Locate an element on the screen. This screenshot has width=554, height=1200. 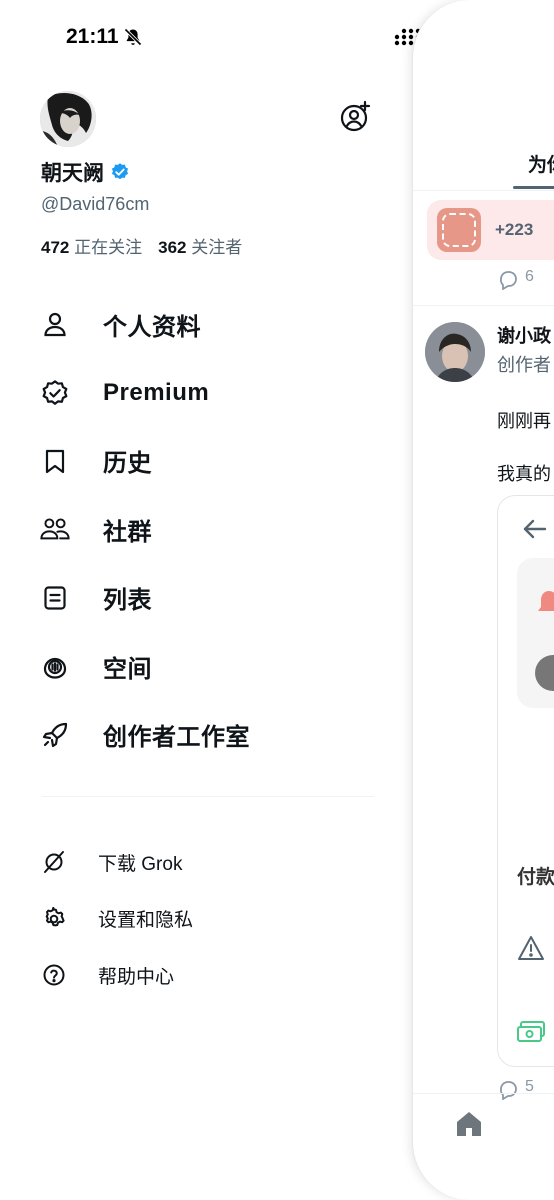
post-author-avatar is located at coordinates (455, 352).